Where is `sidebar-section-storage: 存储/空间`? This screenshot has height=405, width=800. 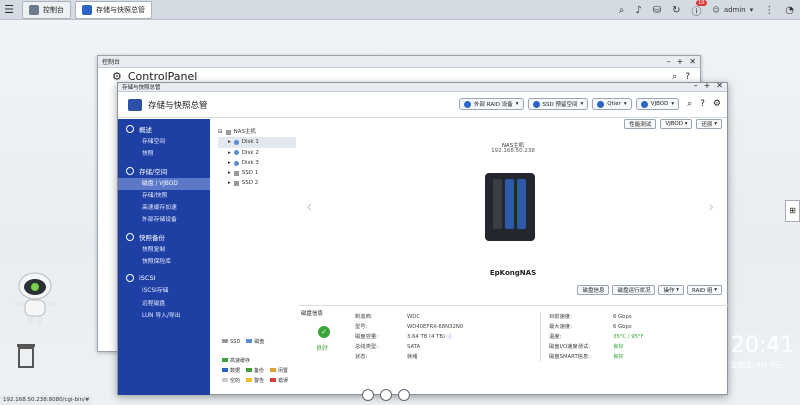
sidebar-section-storage: 存储/空间 is located at coordinates (164, 171).